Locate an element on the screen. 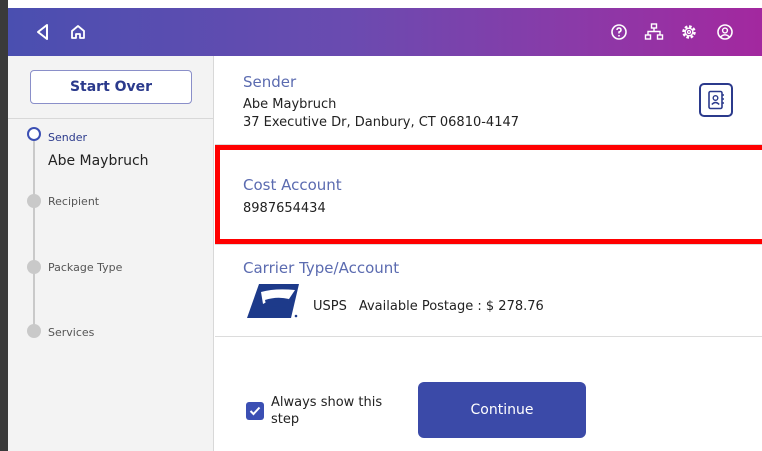  step-sender-label: Sender is located at coordinates (67, 137).